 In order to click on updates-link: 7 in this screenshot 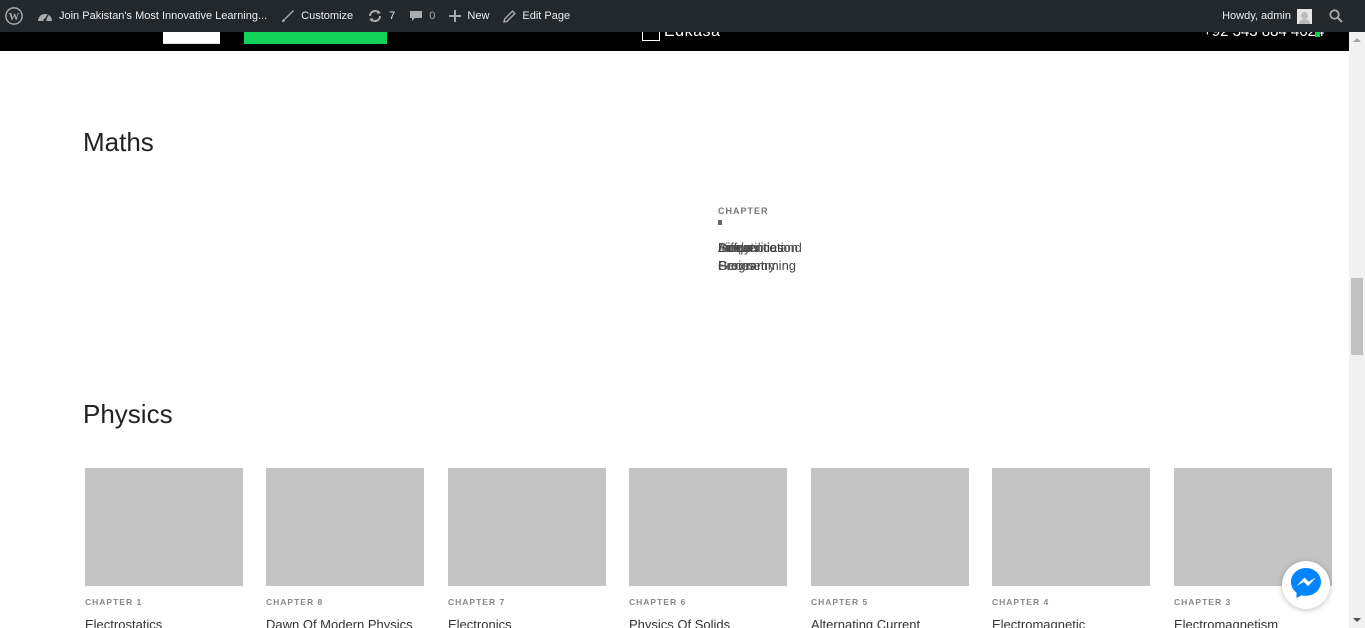, I will do `click(381, 16)`.